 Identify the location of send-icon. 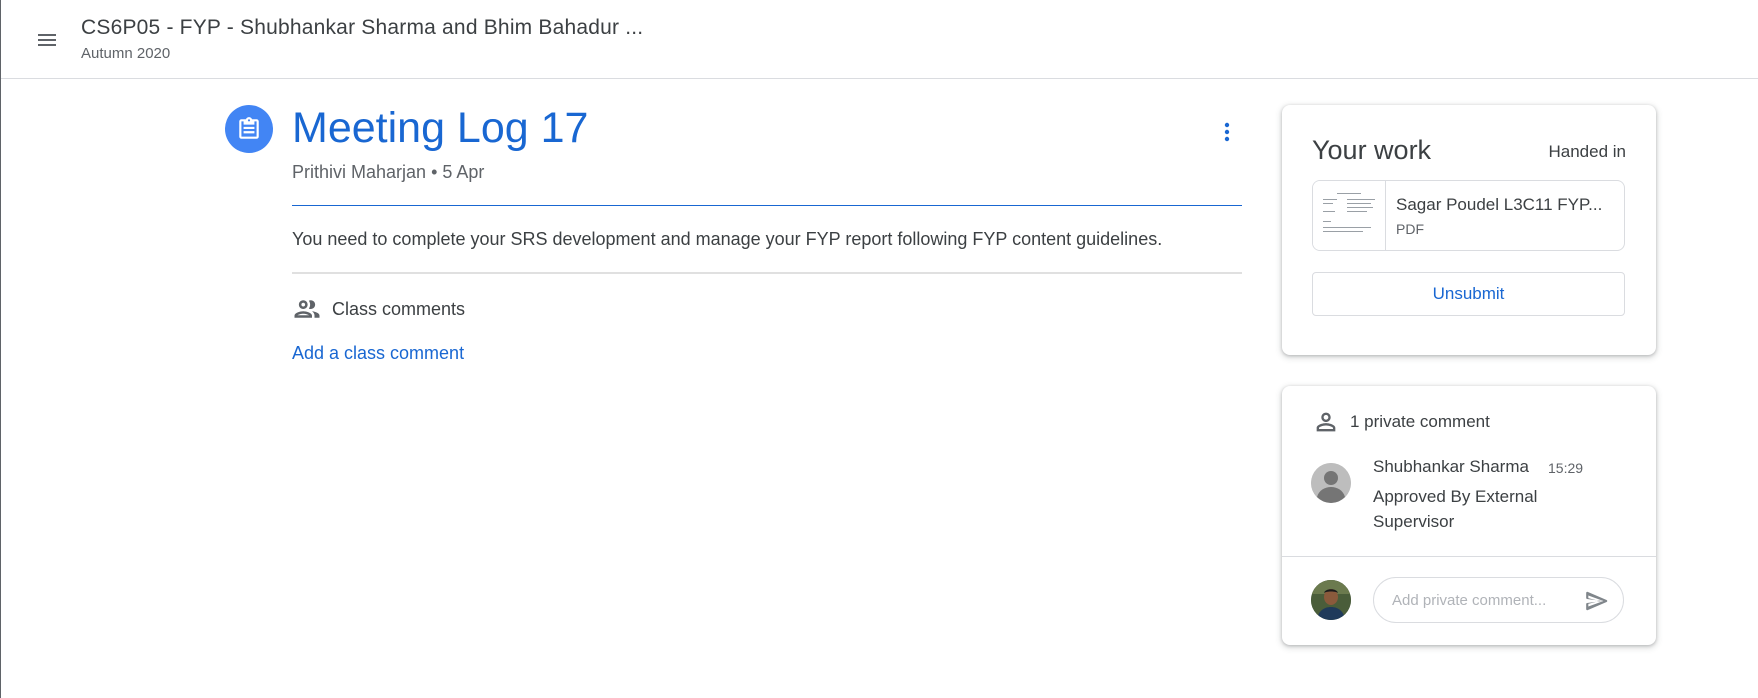
(1597, 601).